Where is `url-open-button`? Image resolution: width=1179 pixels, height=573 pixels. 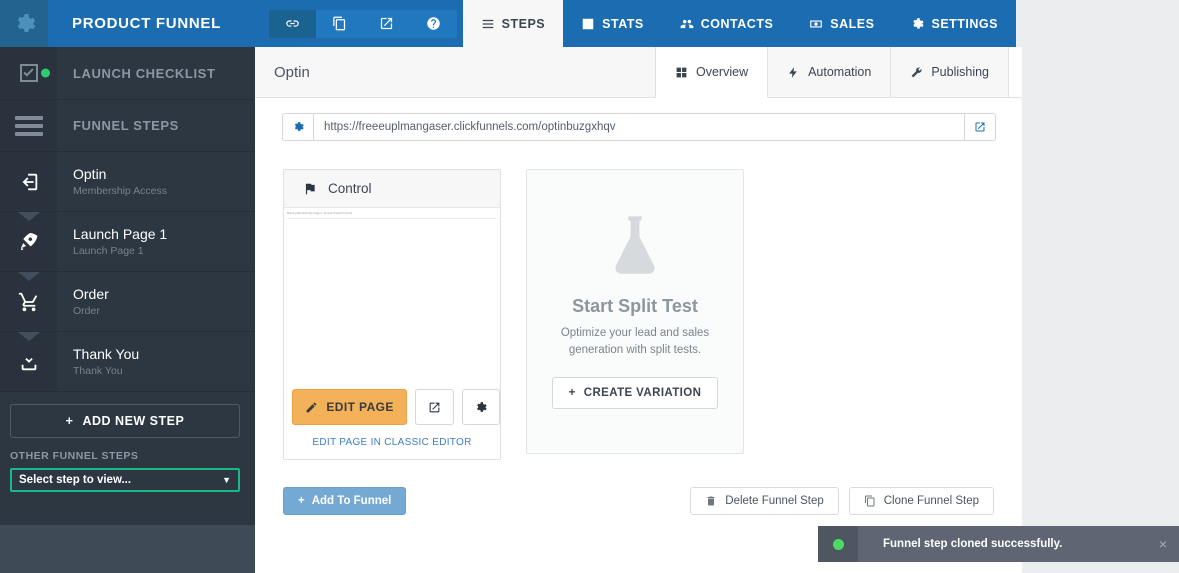
url-open-button is located at coordinates (980, 127).